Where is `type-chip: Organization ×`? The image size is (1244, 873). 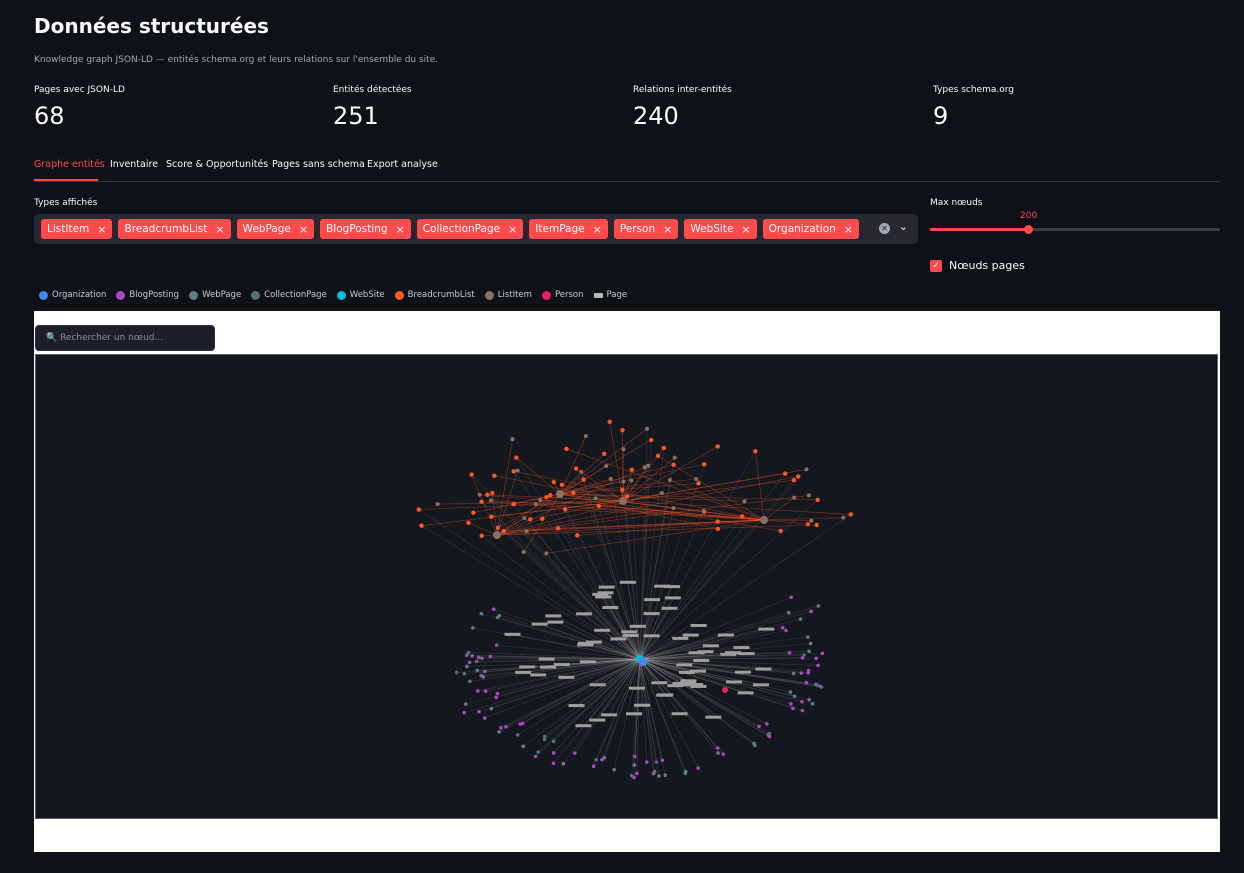
type-chip: Organization × is located at coordinates (810, 229).